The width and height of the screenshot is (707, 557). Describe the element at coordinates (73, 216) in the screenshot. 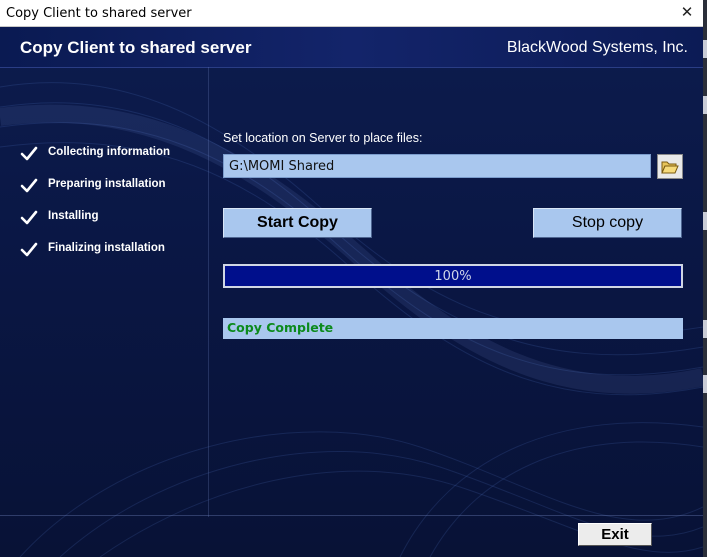

I see `step-label: Installing` at that location.